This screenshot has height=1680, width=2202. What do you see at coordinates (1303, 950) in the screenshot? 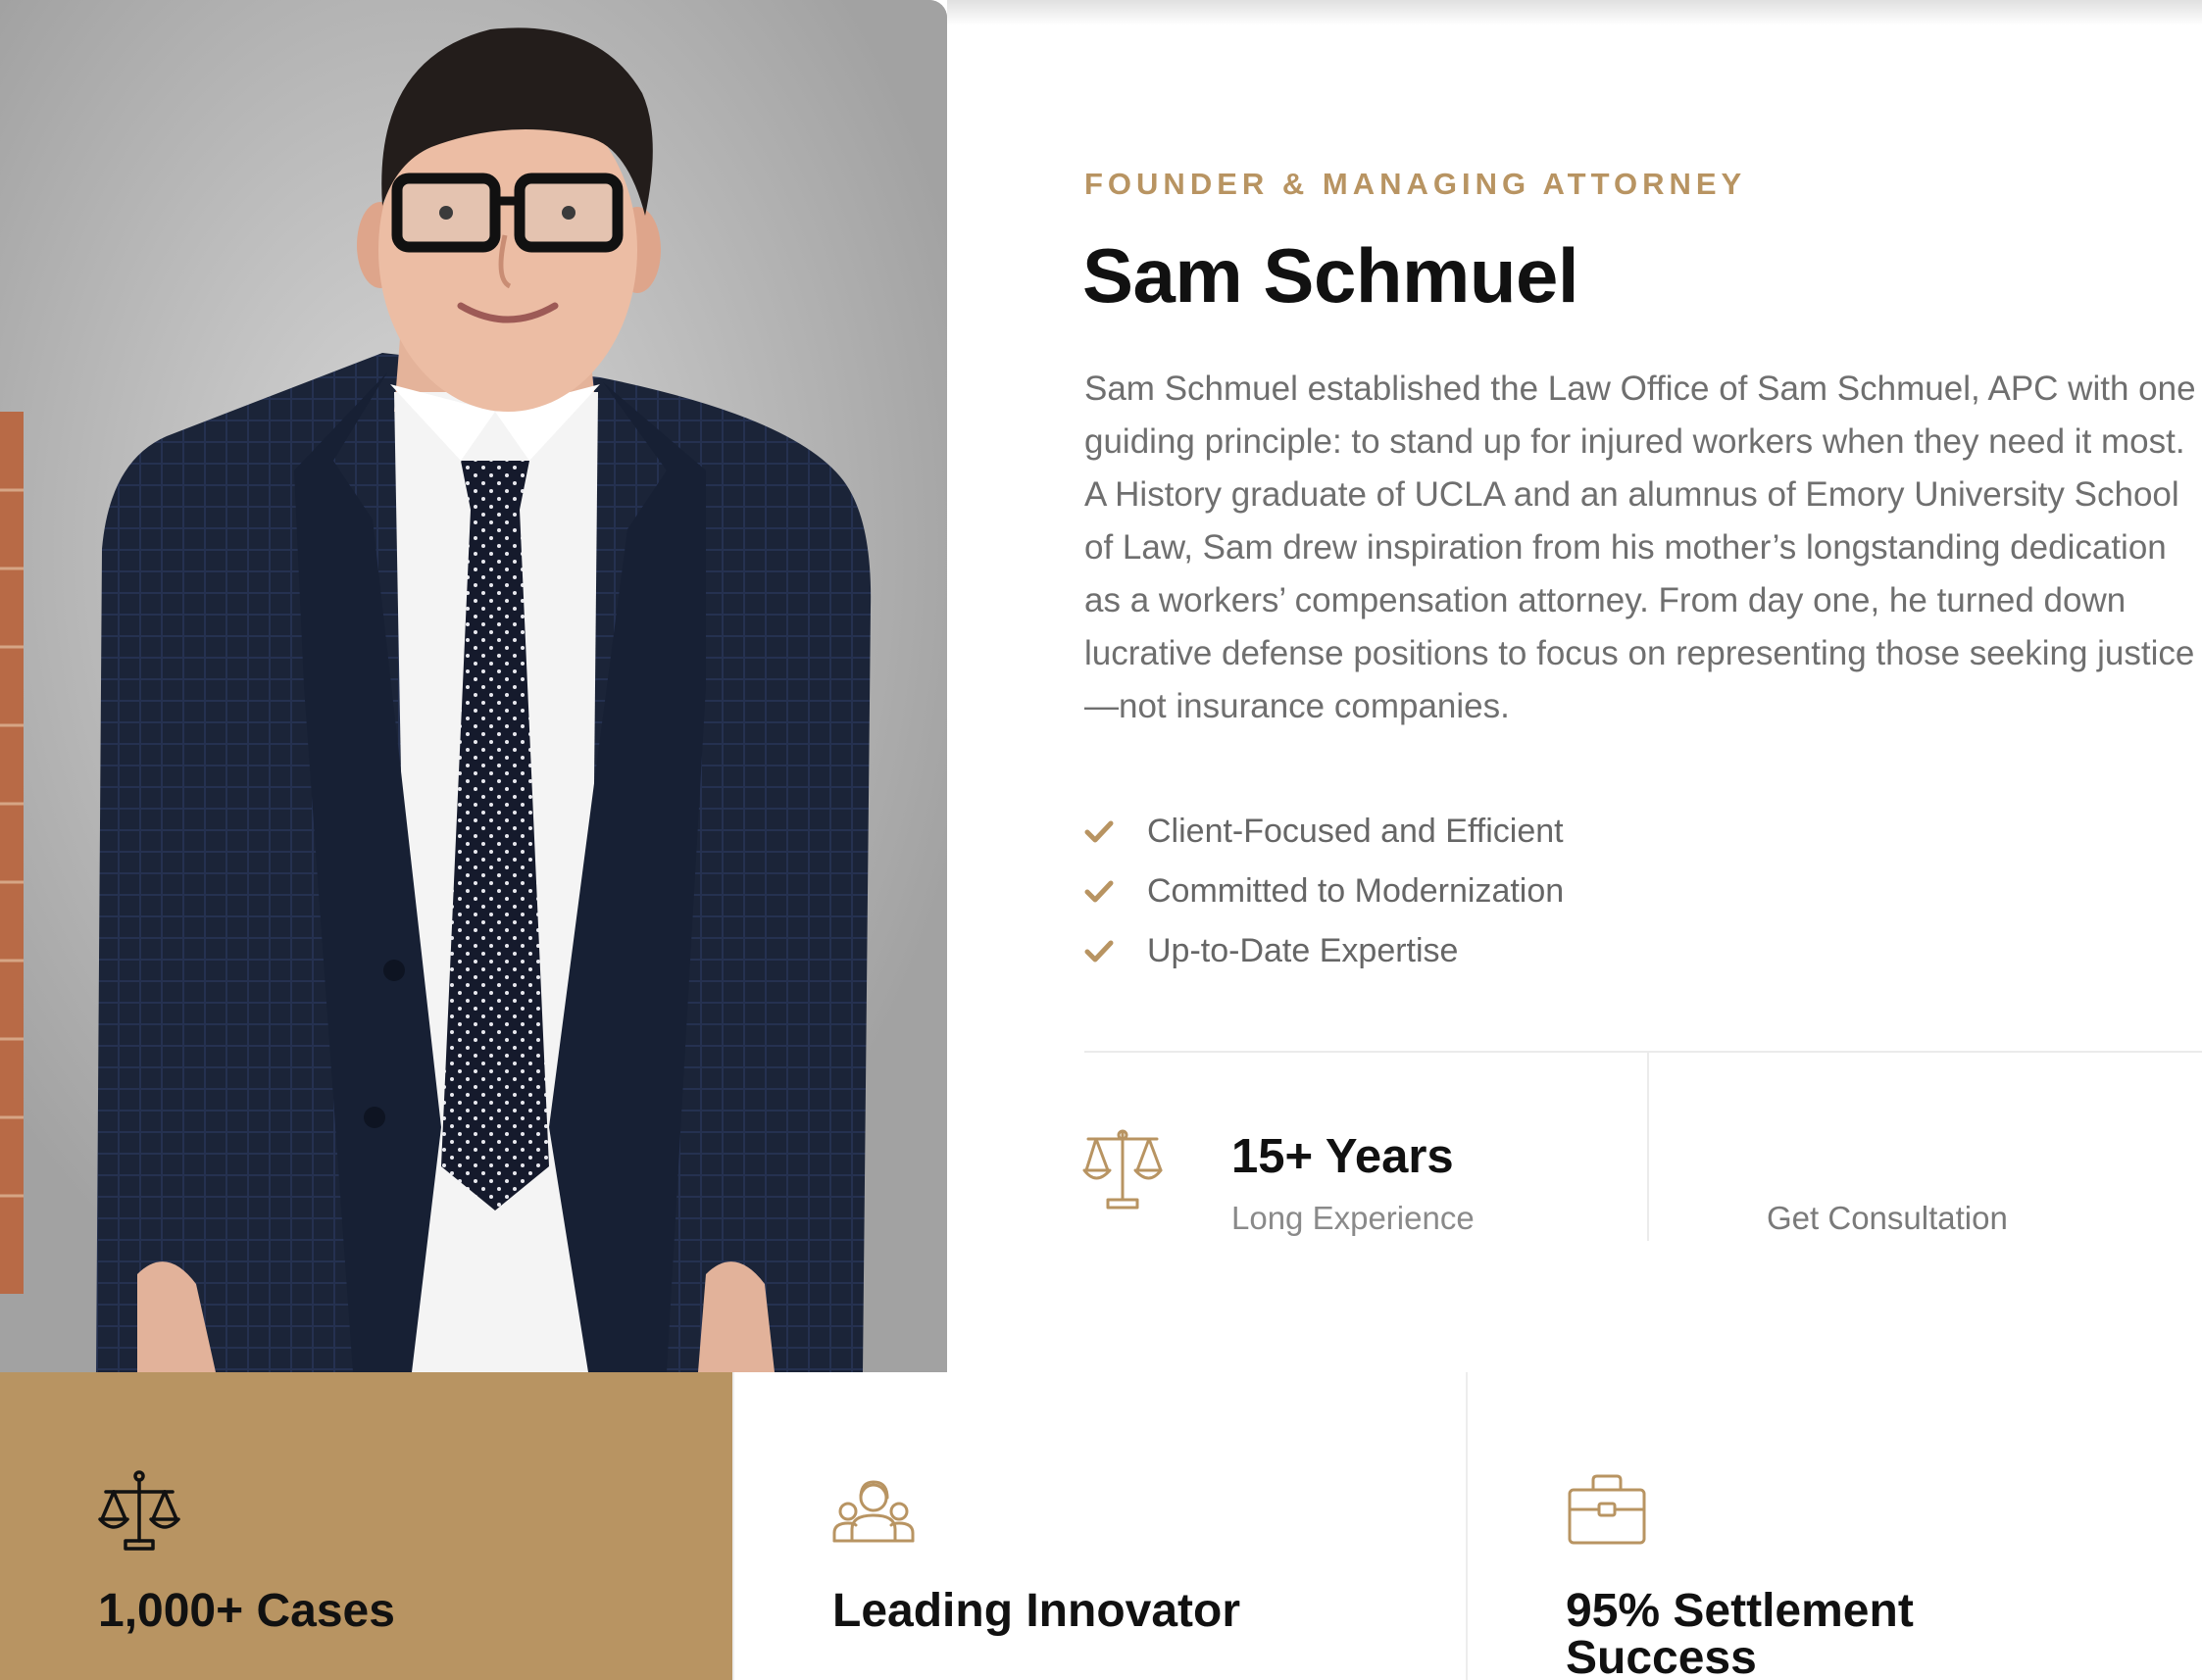
I see `feature-label: Up-to-Date Expertise` at bounding box center [1303, 950].